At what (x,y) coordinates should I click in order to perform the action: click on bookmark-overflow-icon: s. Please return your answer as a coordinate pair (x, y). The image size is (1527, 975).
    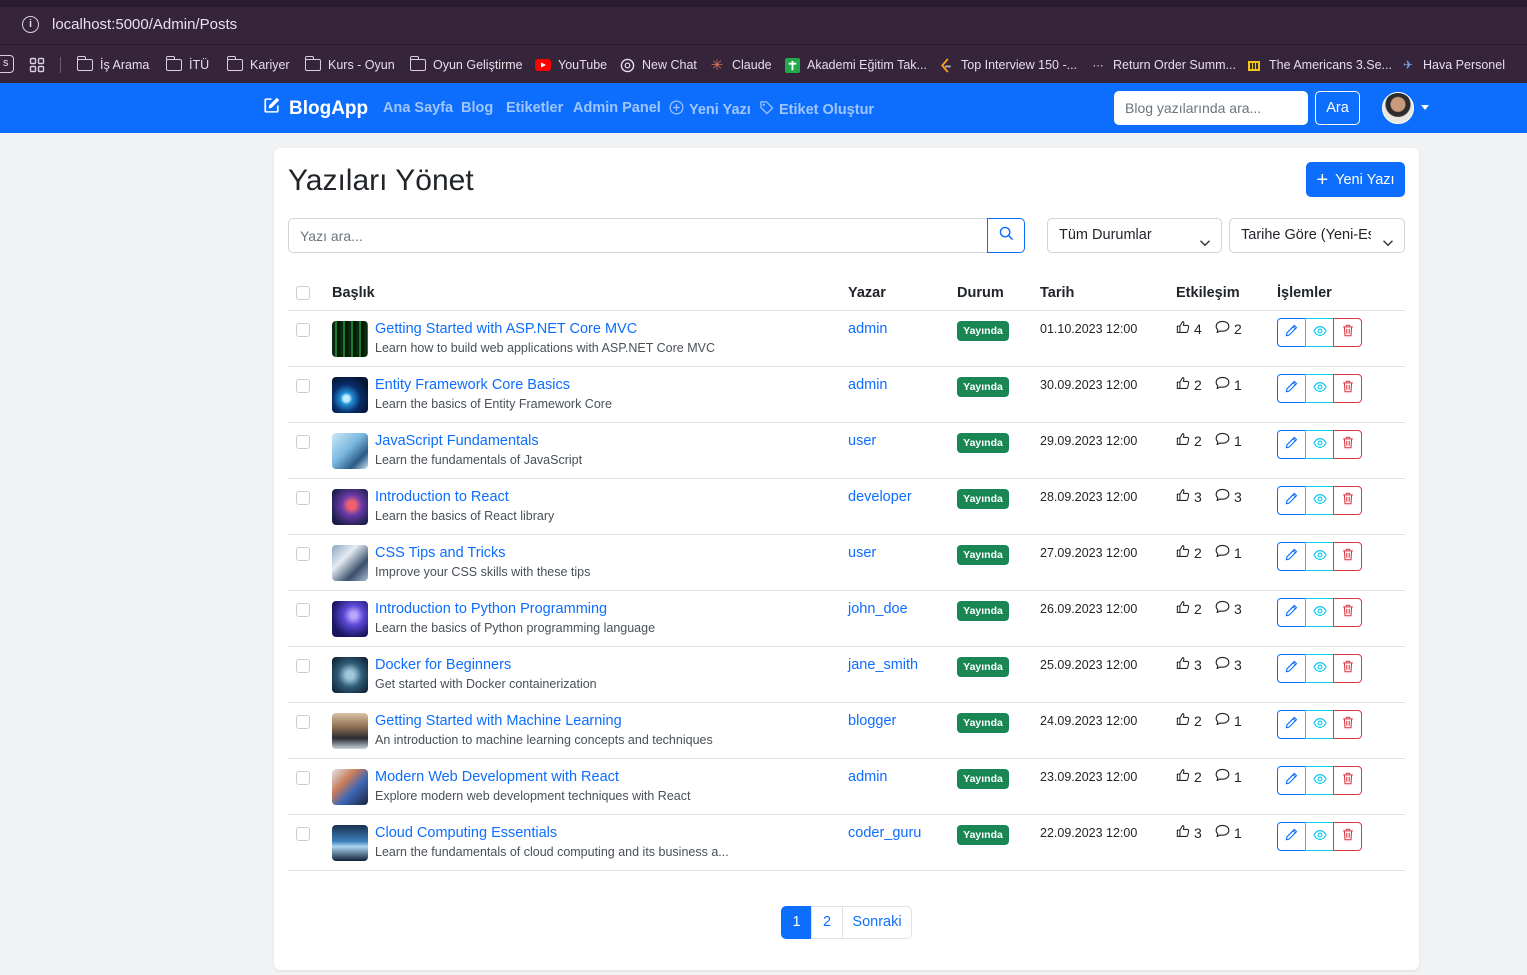
    Looking at the image, I should click on (7, 64).